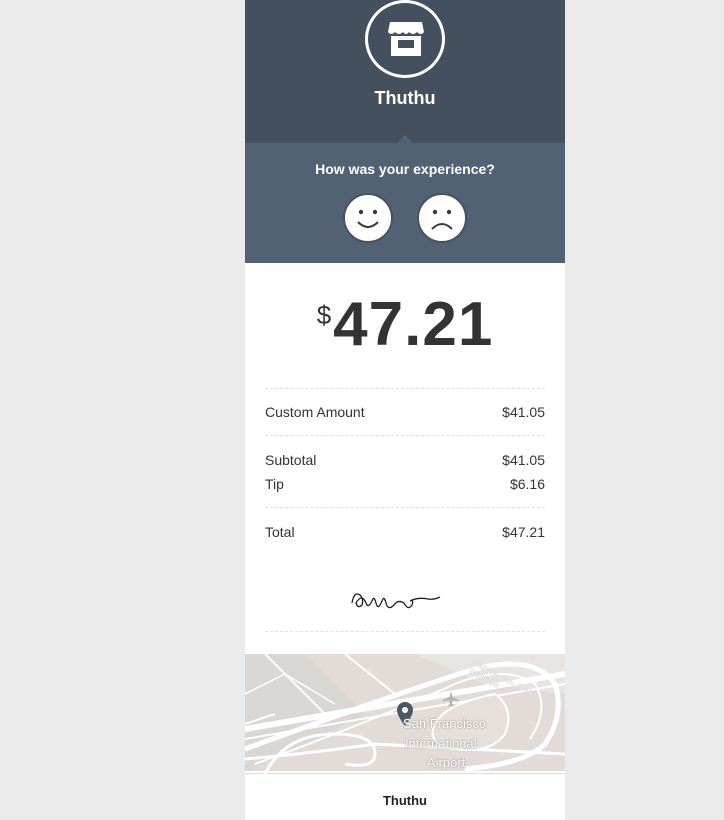 This screenshot has height=820, width=724. I want to click on header-notch, so click(405, 139).